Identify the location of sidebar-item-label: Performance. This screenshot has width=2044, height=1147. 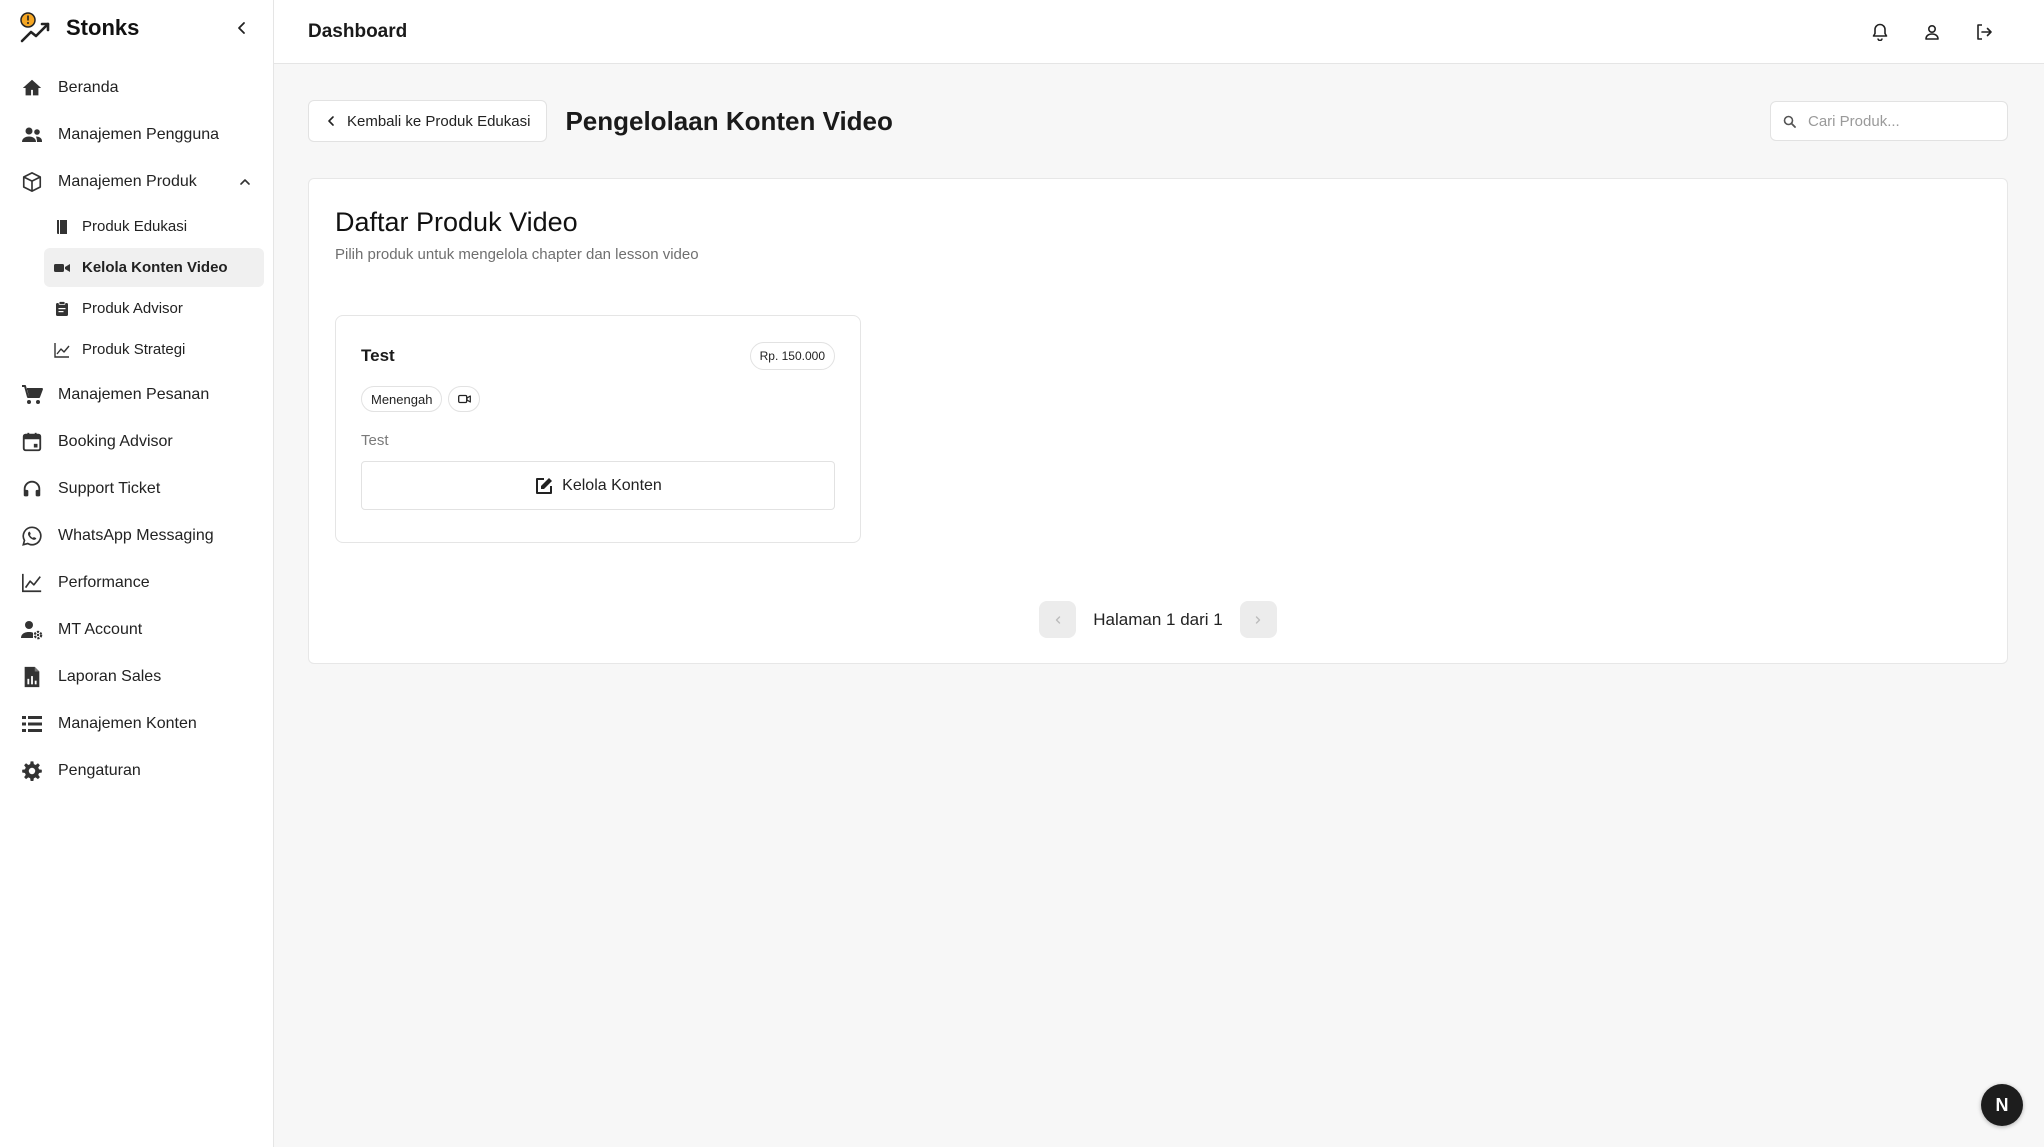
(104, 582).